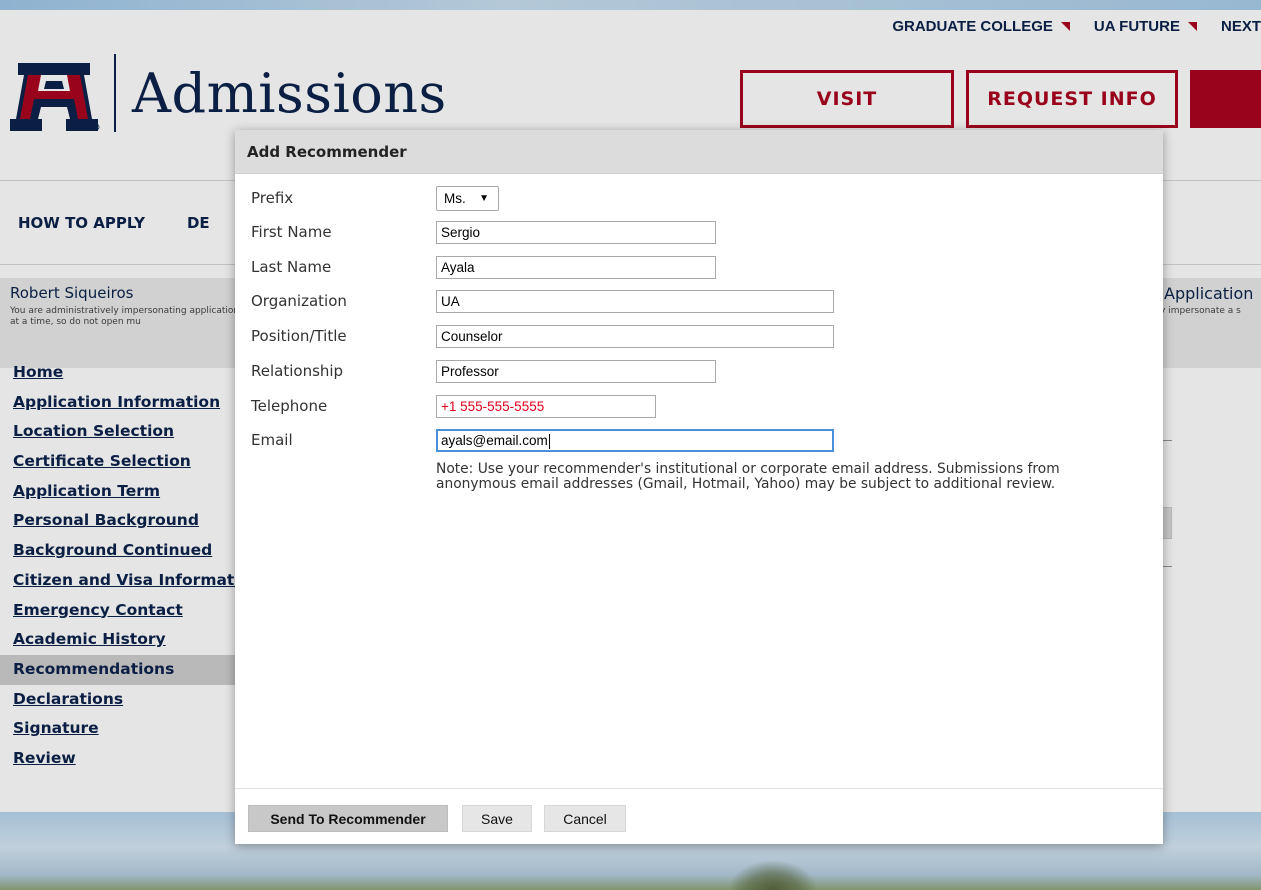  What do you see at coordinates (348, 818) in the screenshot?
I see `send-to-recommender-button: Send To Recommender` at bounding box center [348, 818].